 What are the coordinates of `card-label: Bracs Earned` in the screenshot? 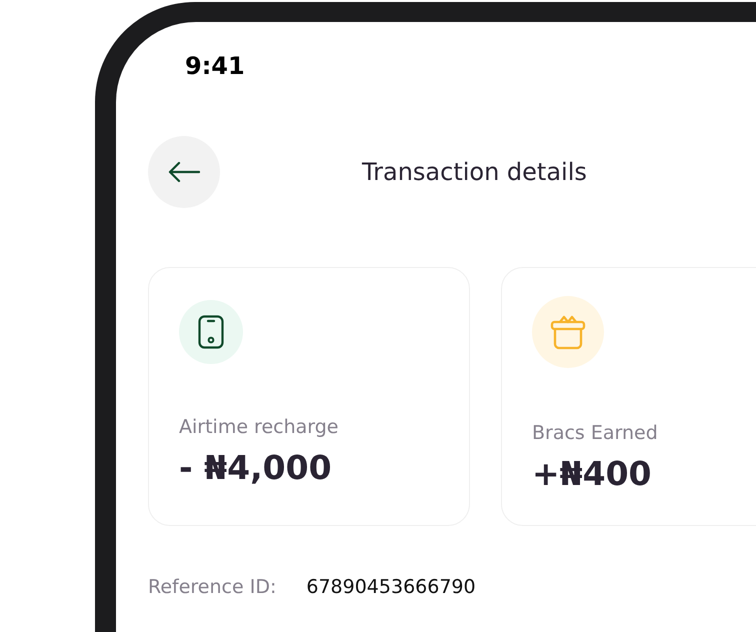 It's located at (595, 433).